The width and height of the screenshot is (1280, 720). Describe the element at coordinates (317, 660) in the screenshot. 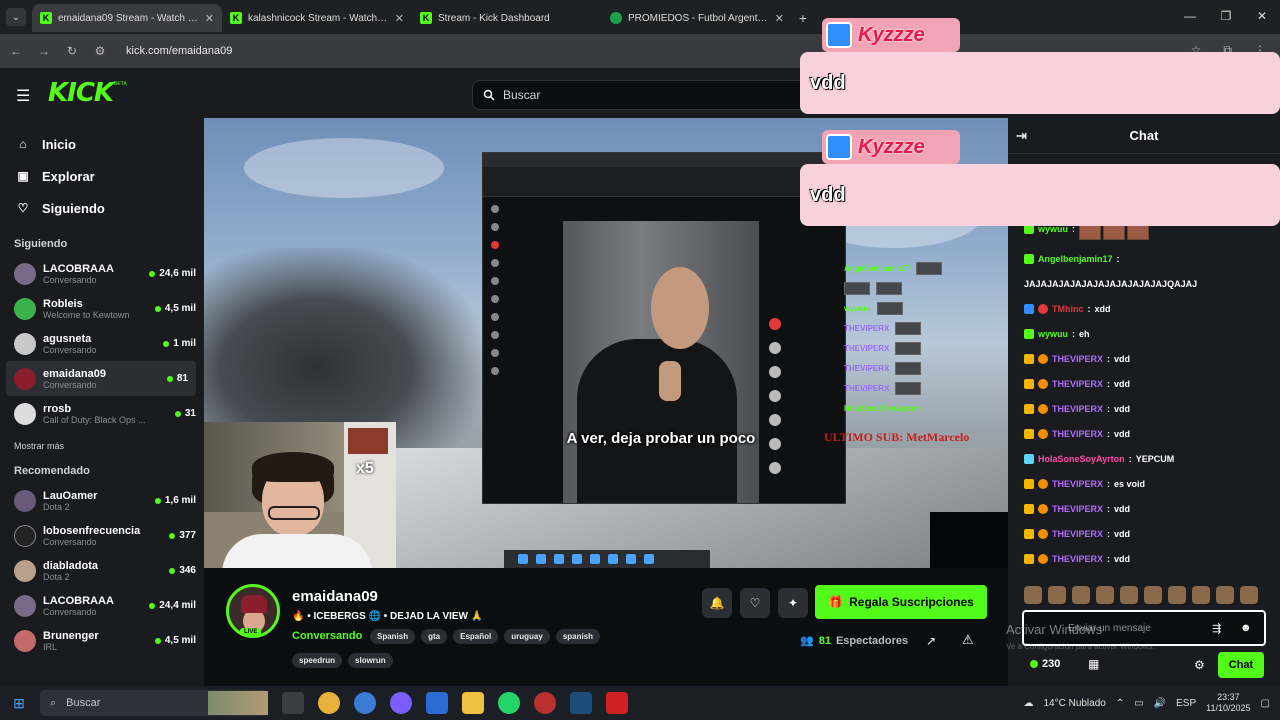

I see `tag: speedrun` at that location.